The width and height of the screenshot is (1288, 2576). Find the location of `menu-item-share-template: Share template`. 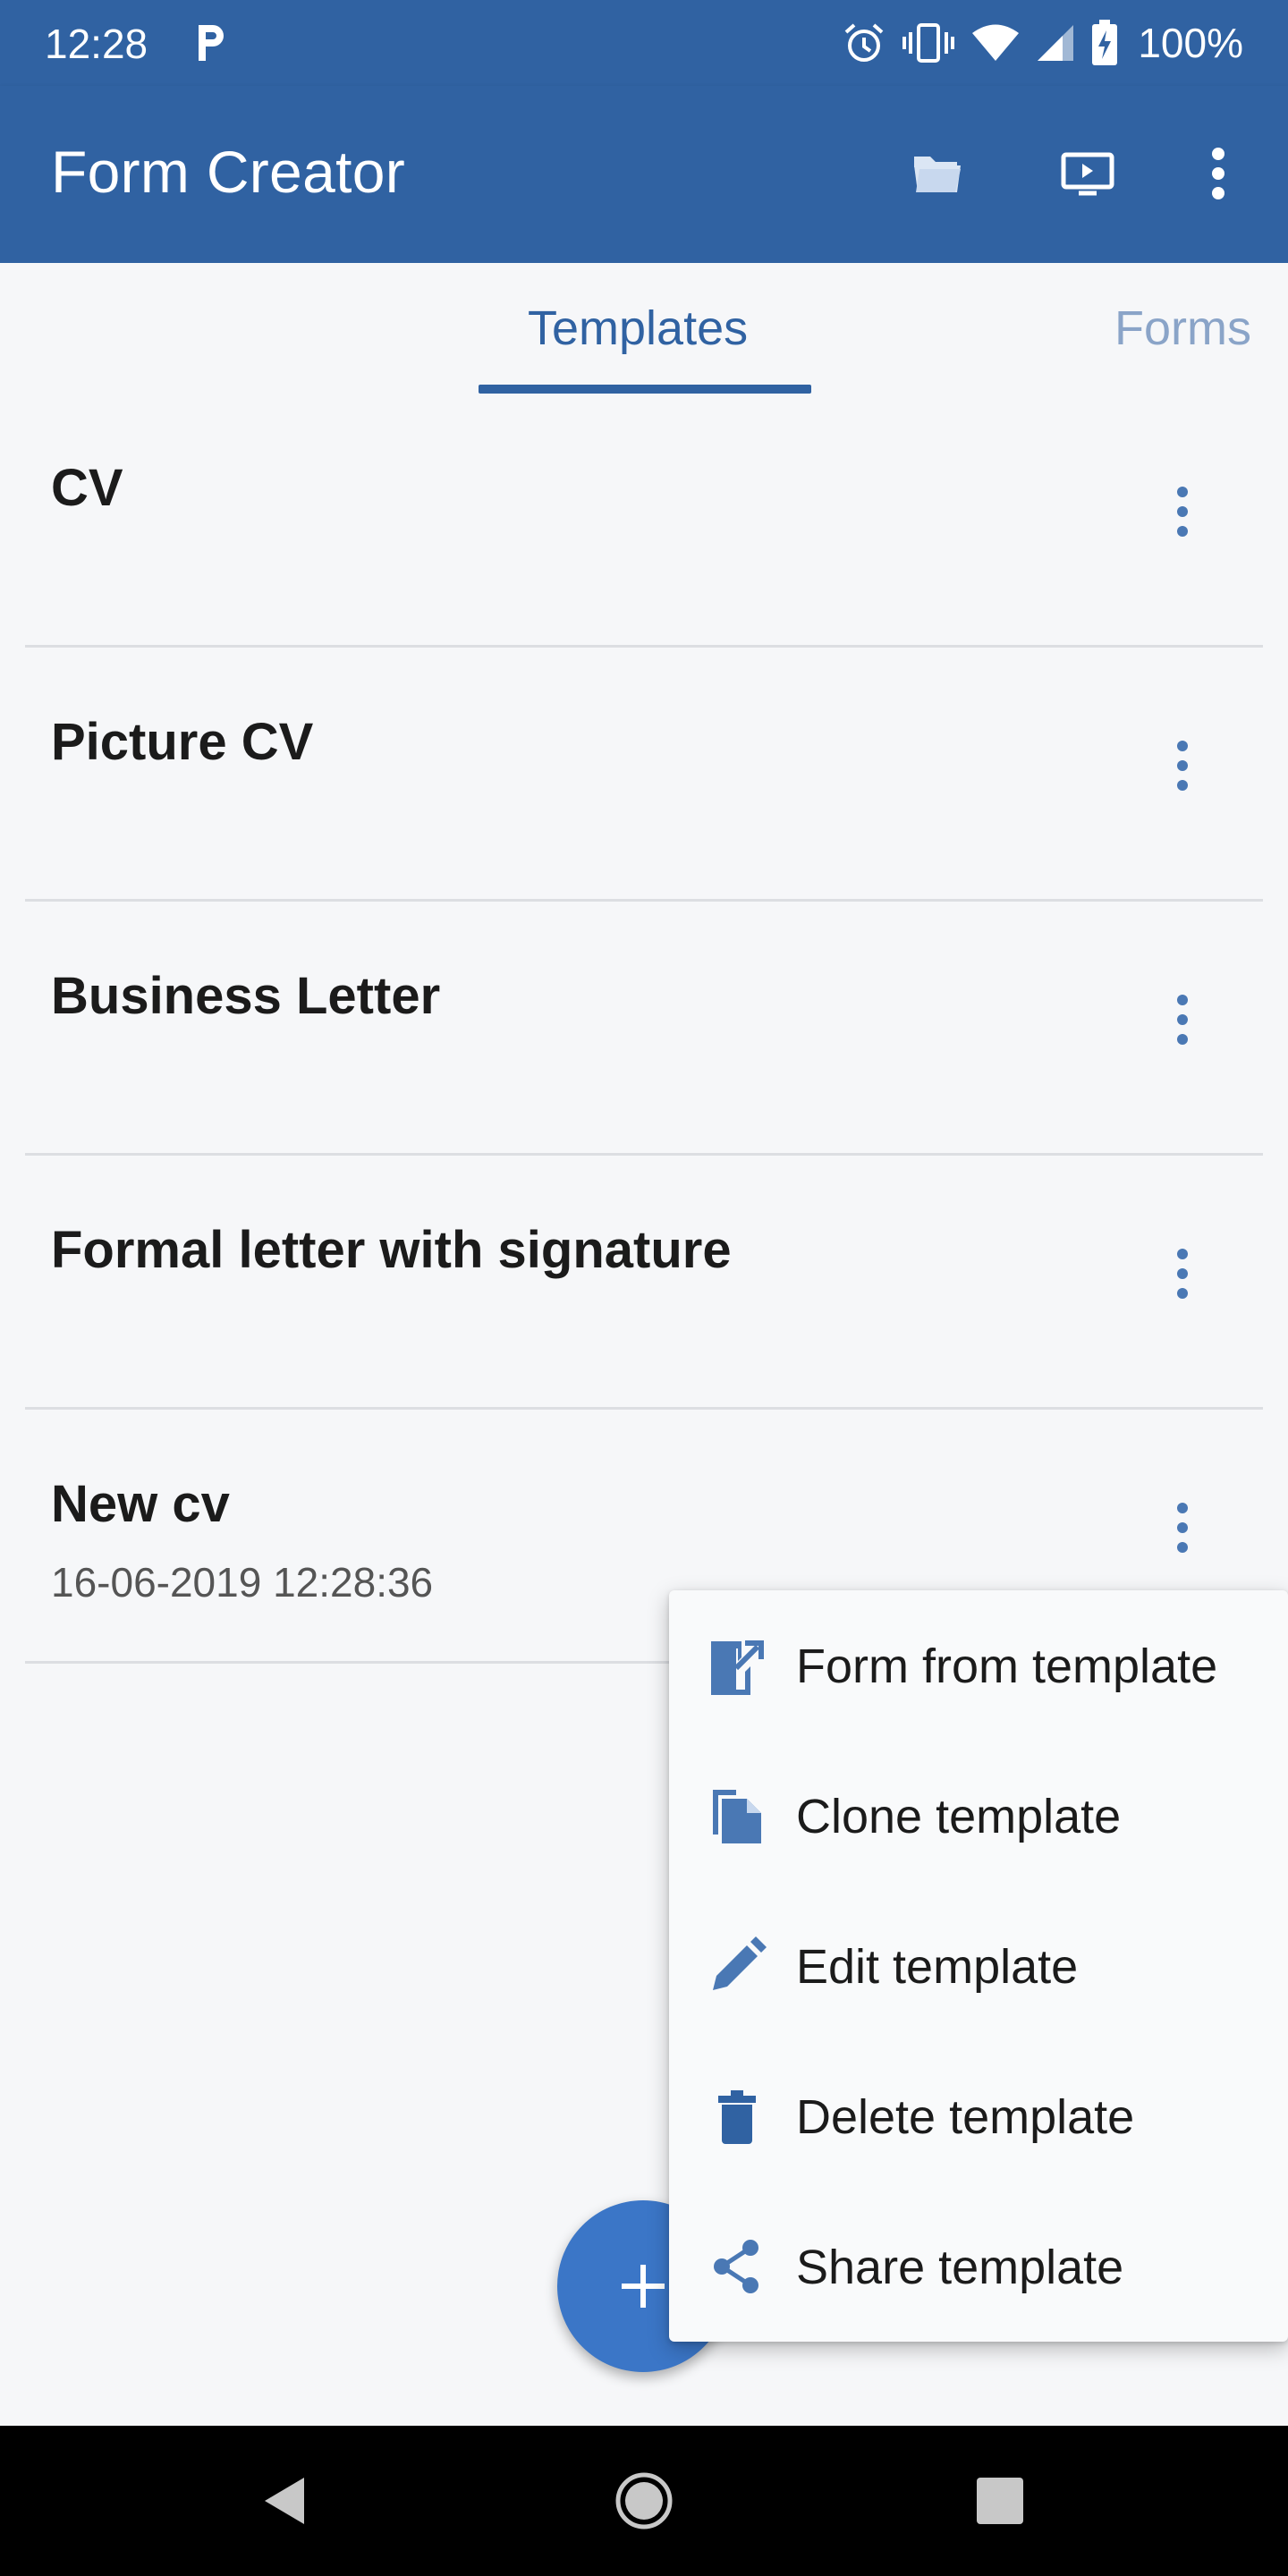

menu-item-share-template: Share template is located at coordinates (978, 2266).